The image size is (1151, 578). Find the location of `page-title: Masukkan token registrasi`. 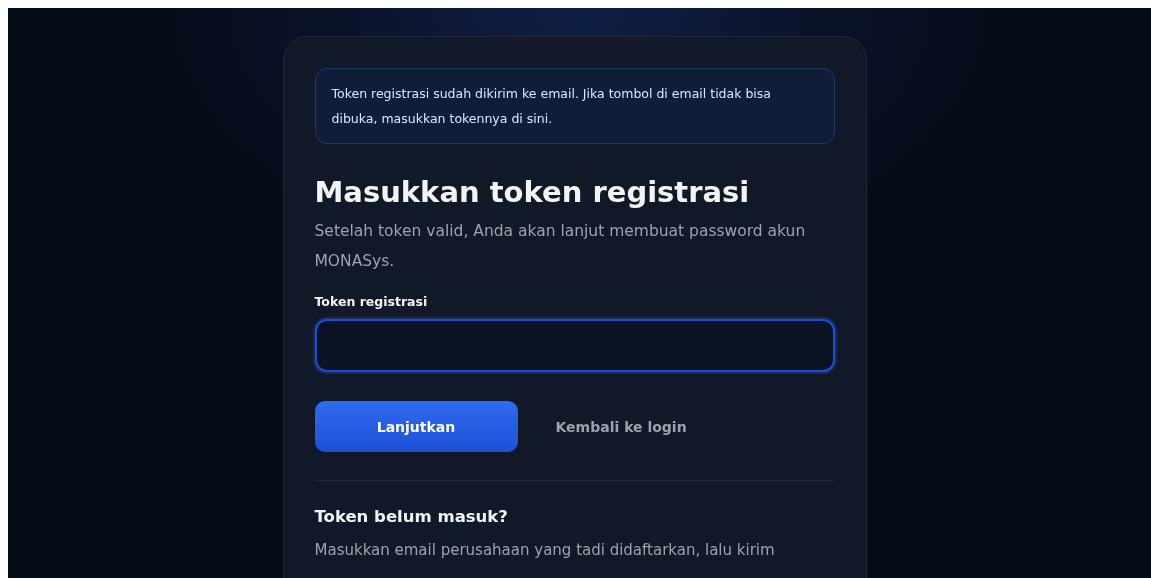

page-title: Masukkan token registrasi is located at coordinates (532, 192).